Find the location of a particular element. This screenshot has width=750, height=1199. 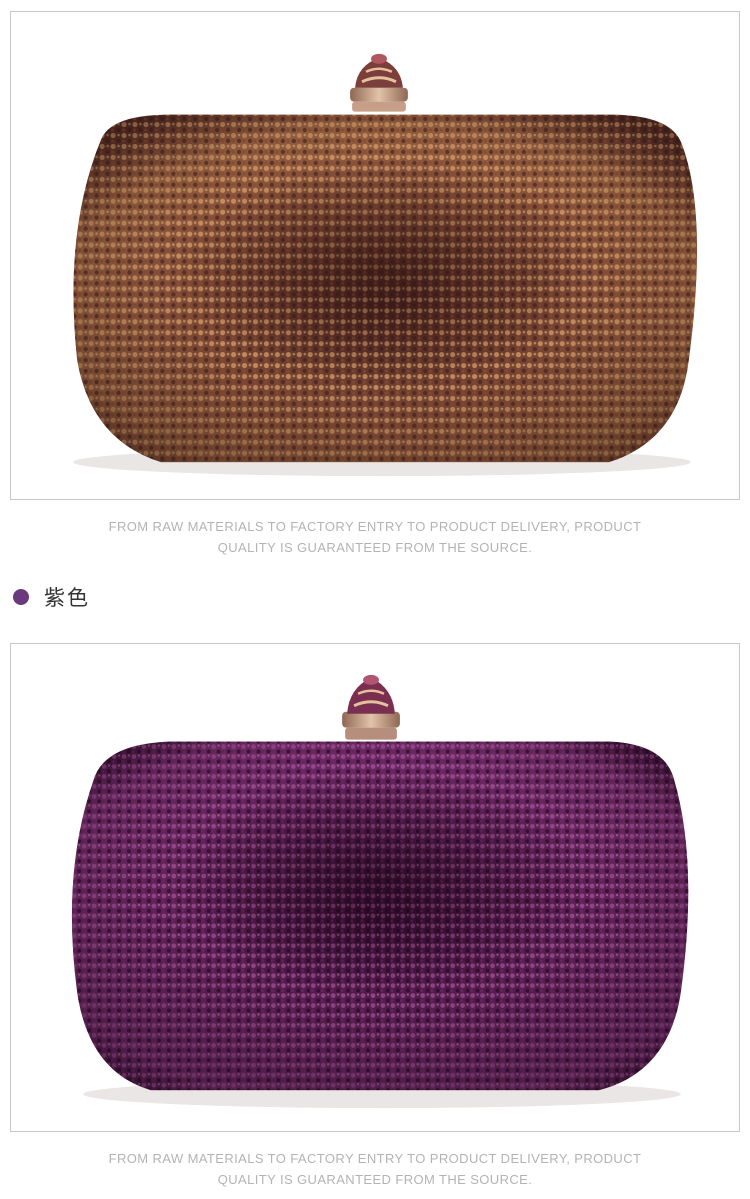

color-option-label: 紫色 is located at coordinates (67, 598).